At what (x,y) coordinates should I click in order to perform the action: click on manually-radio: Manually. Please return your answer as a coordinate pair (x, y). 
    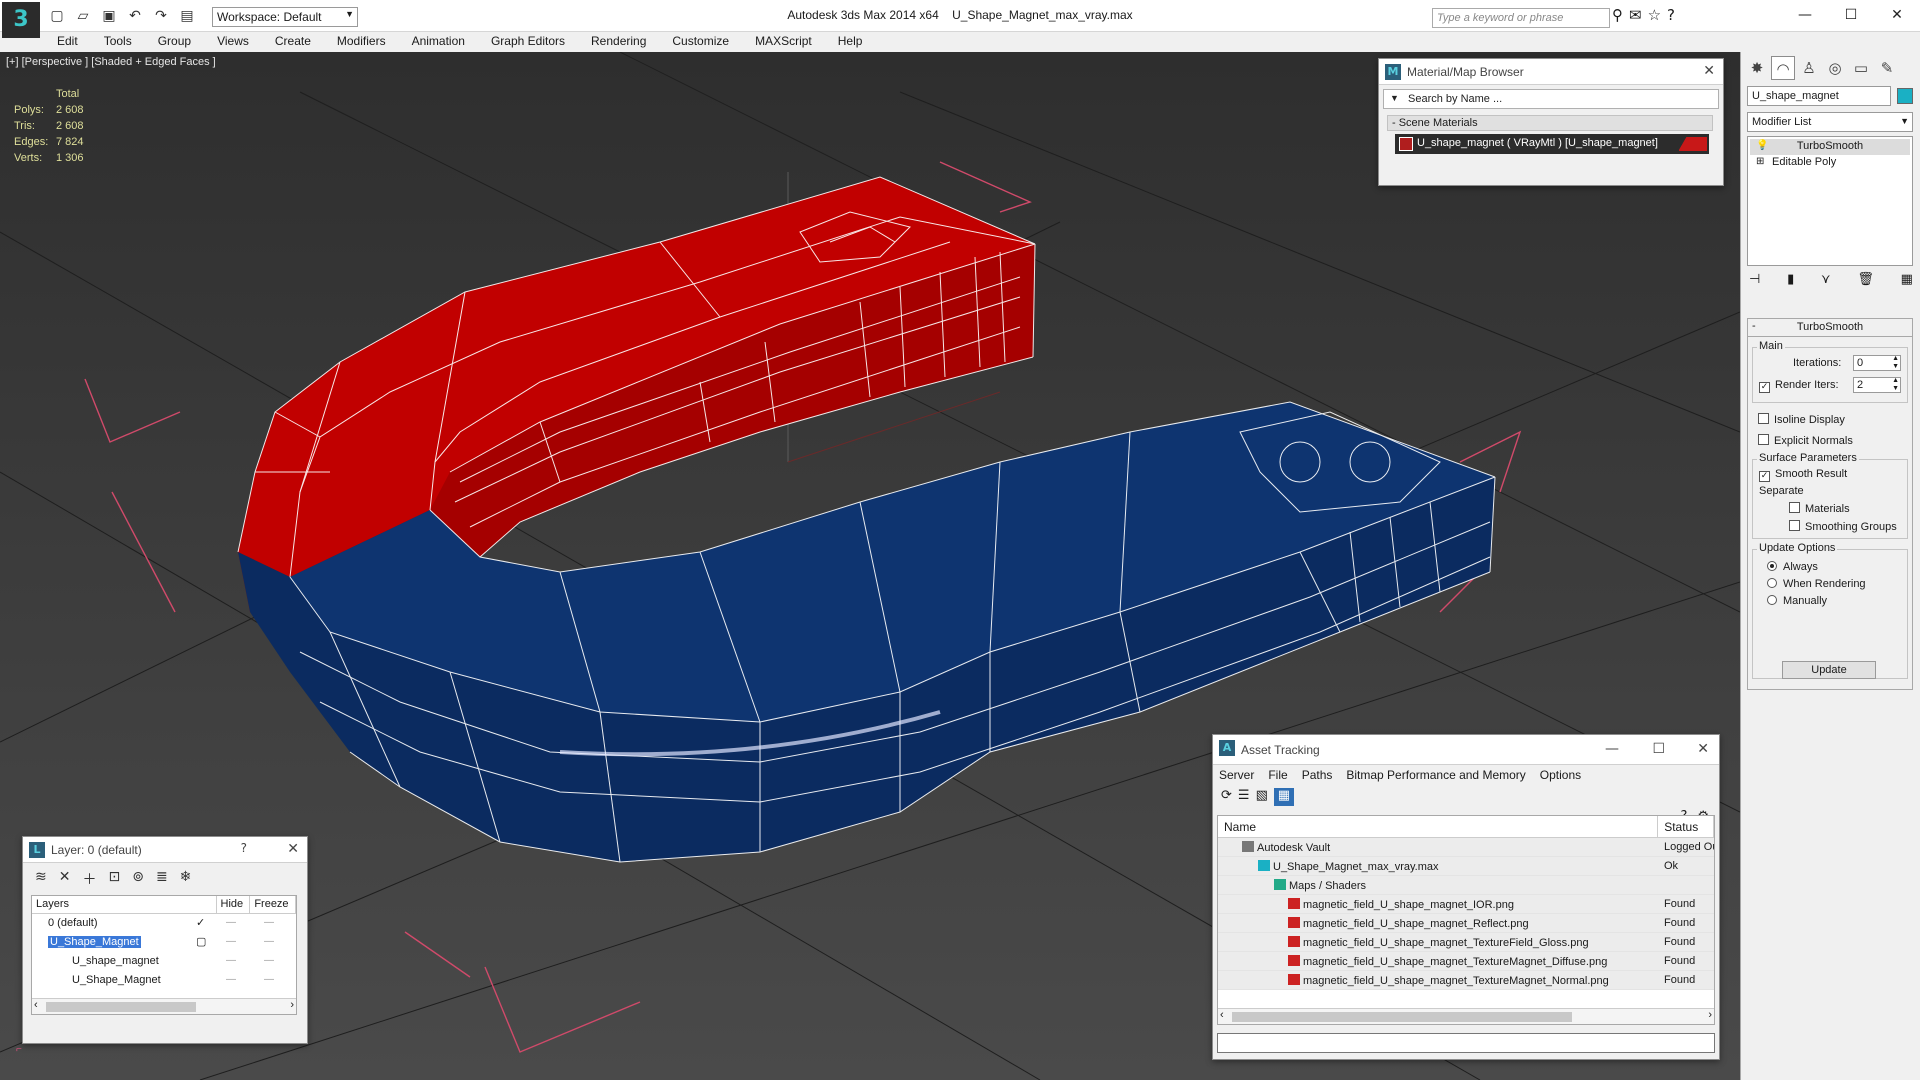
    Looking at the image, I should click on (1797, 601).